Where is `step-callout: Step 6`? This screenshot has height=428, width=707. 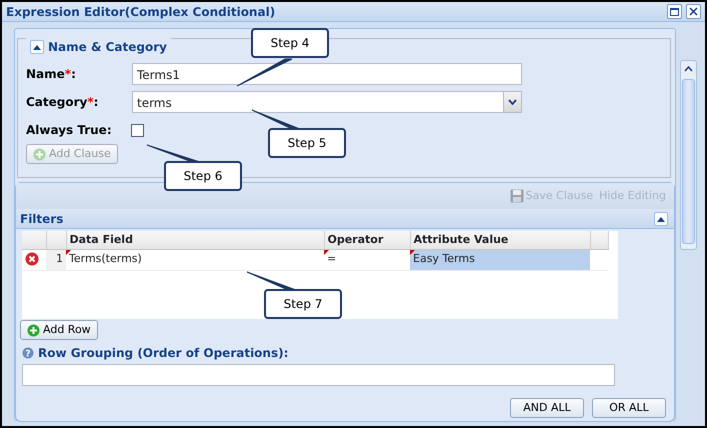 step-callout: Step 6 is located at coordinates (194, 167).